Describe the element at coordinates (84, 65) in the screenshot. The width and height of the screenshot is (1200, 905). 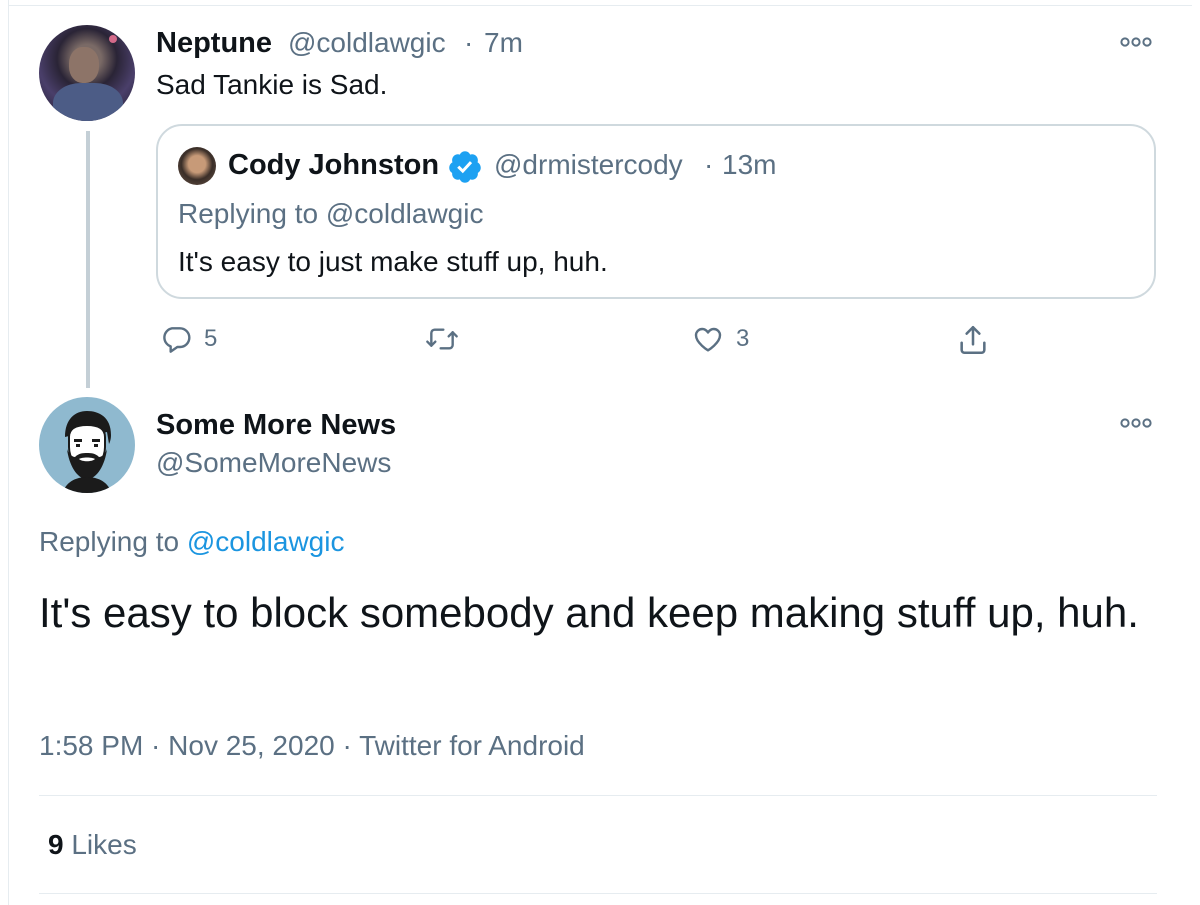
I see `avatar-face` at that location.